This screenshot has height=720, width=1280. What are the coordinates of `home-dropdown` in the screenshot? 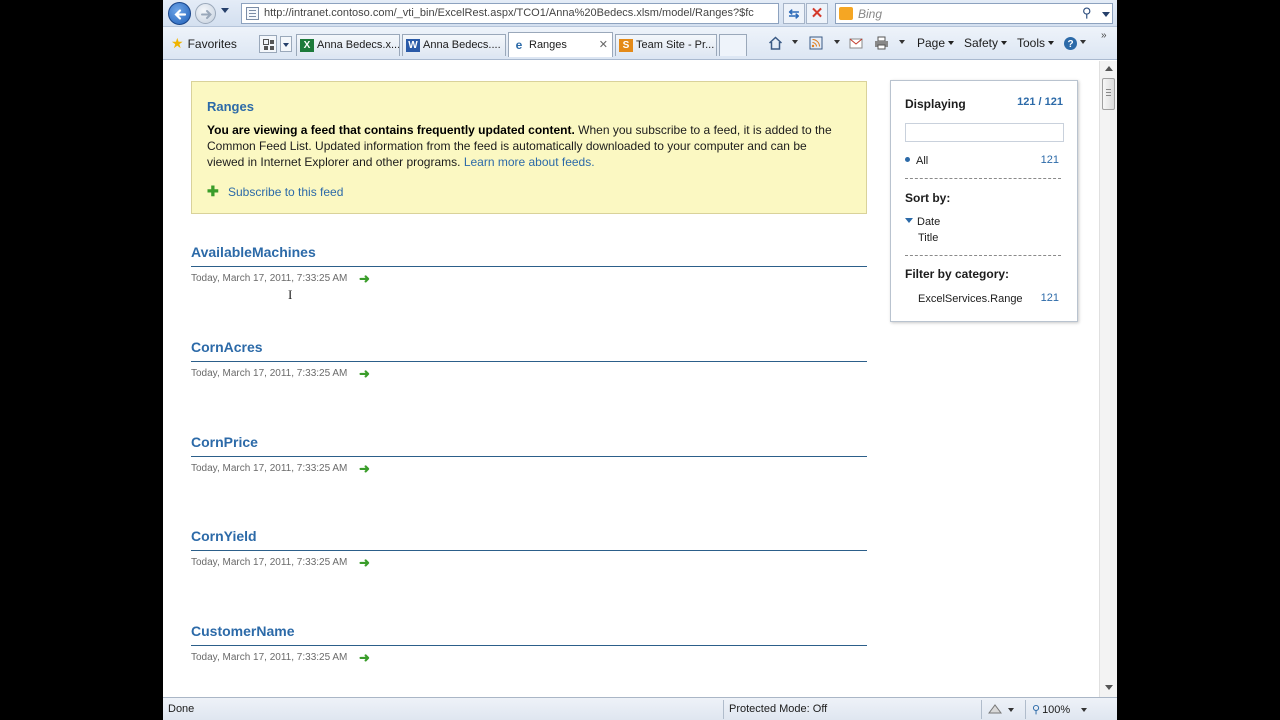 It's located at (795, 42).